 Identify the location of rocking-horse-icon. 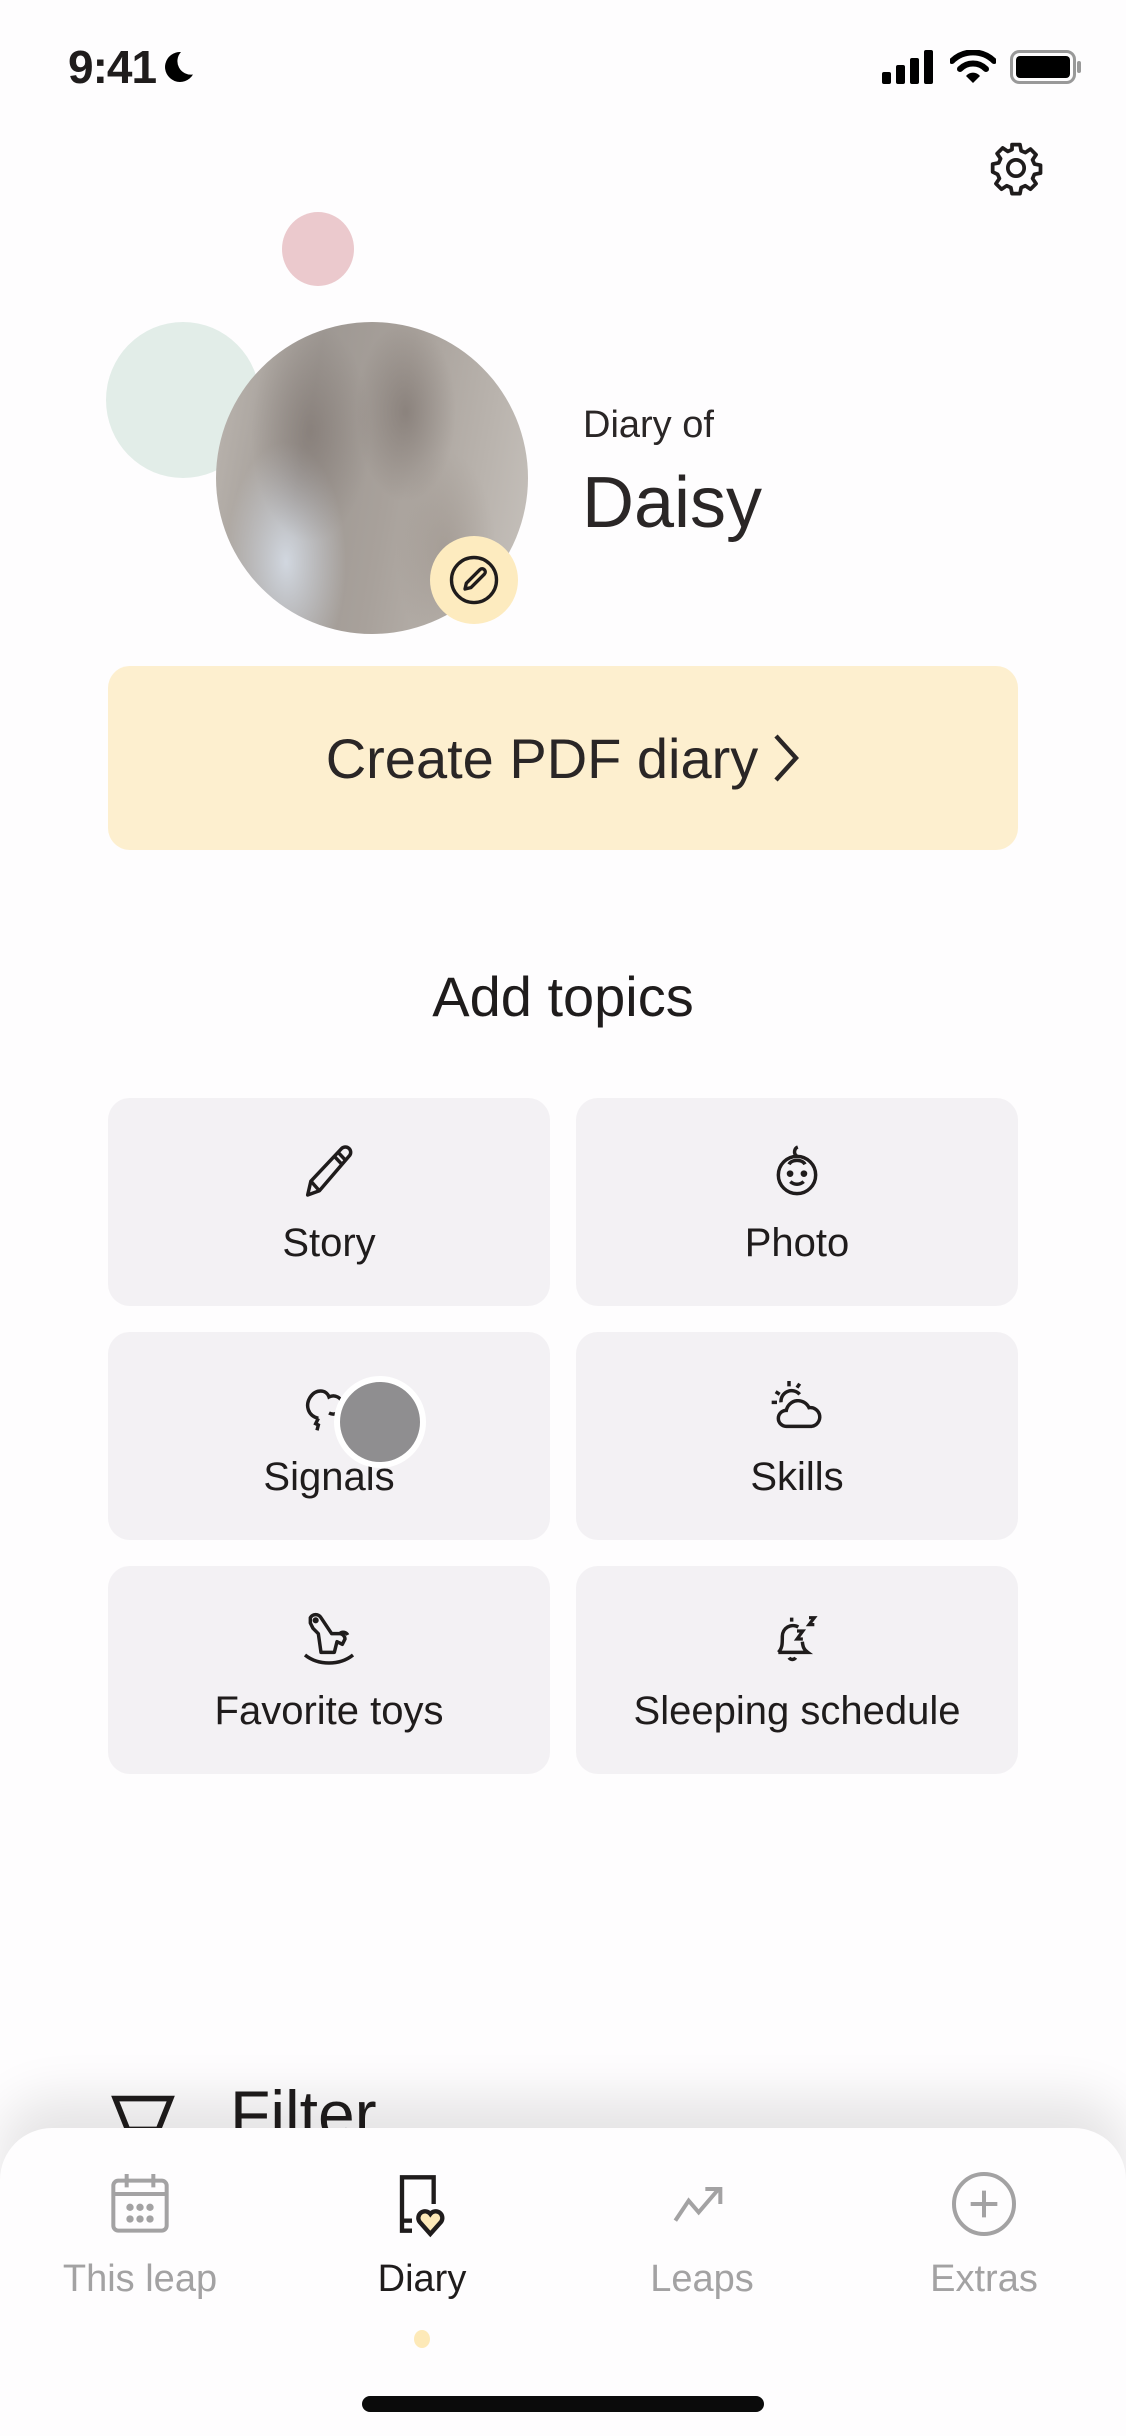
(329, 1638).